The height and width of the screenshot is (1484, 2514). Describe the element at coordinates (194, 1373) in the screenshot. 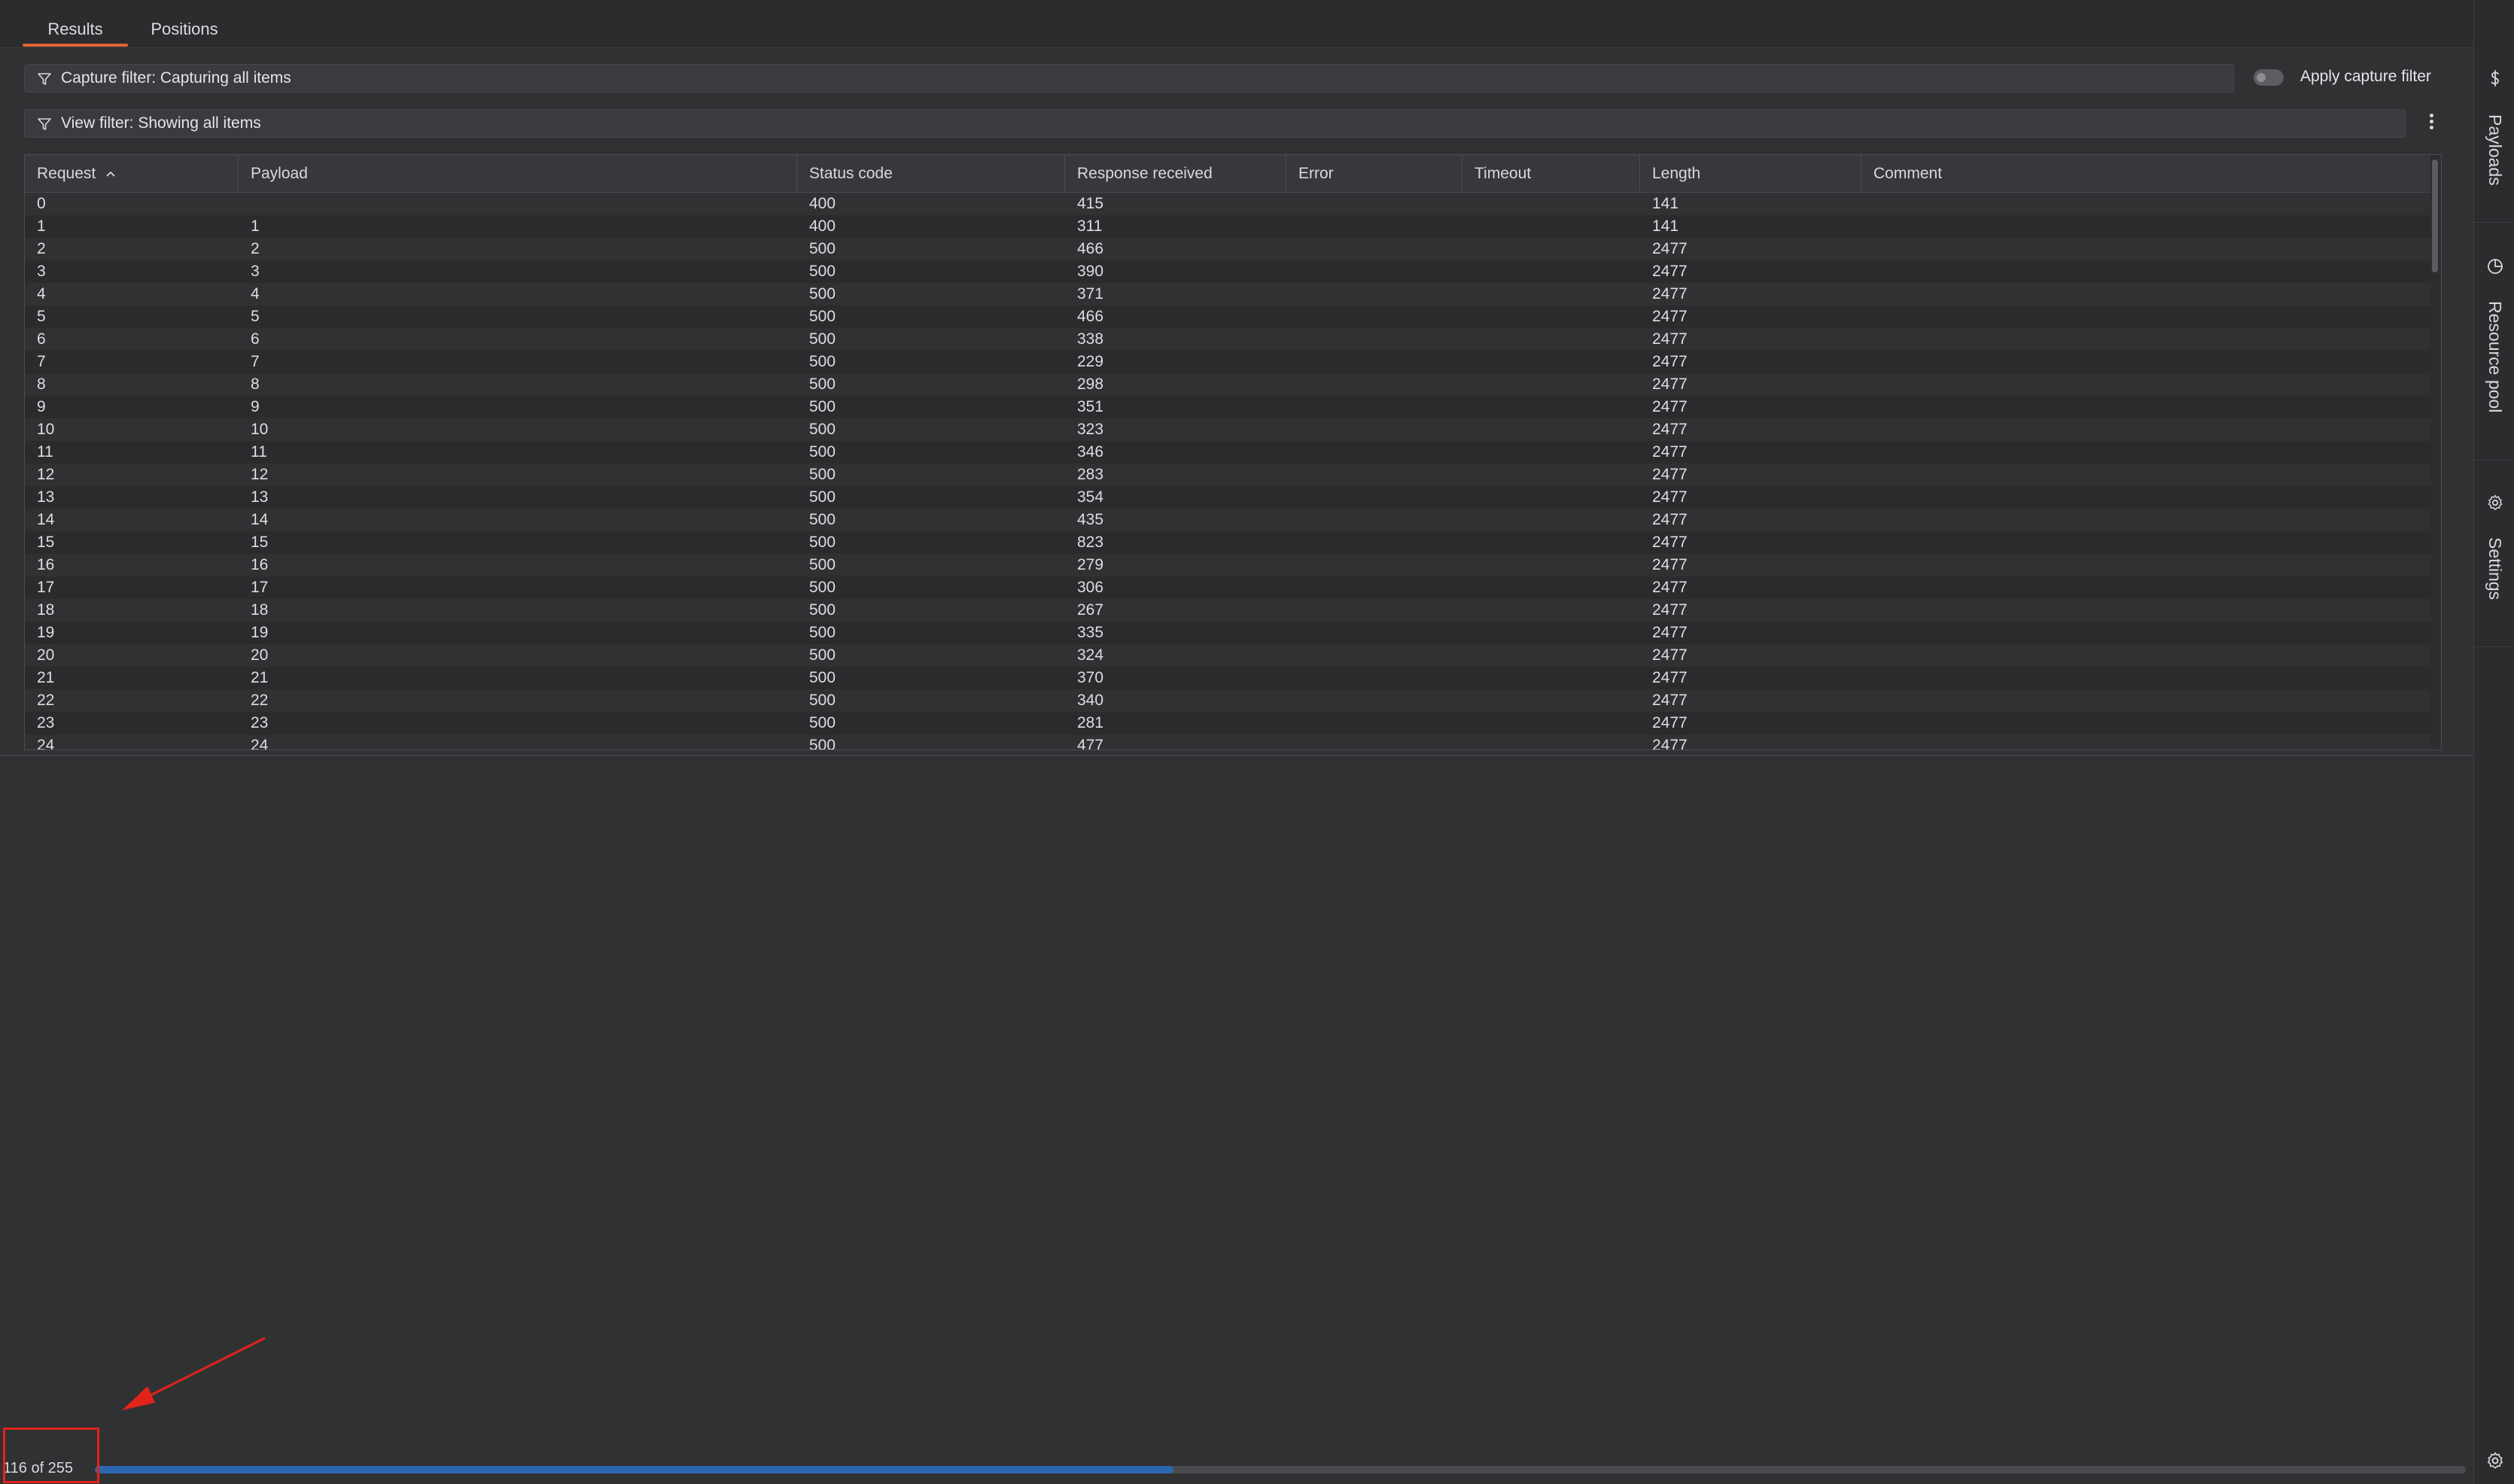

I see `annotation-arrow` at that location.